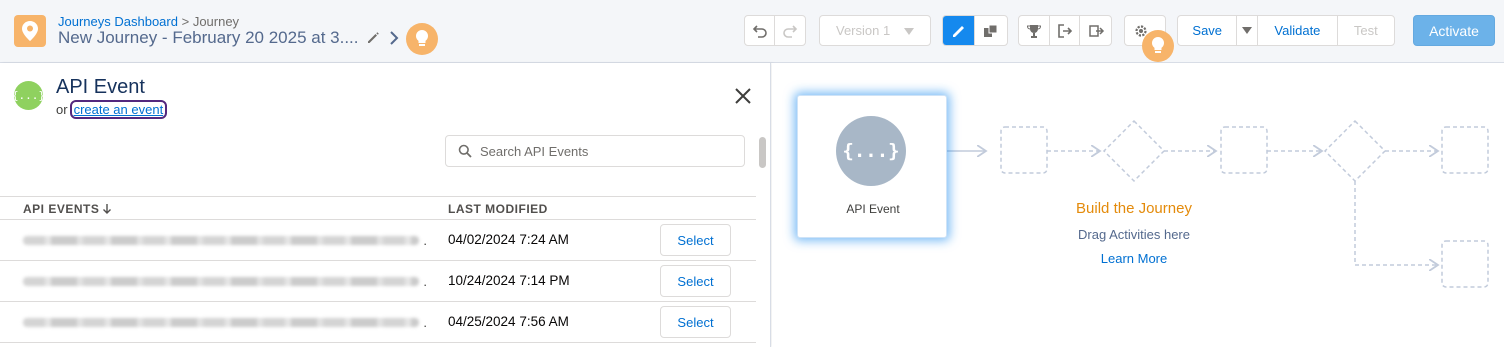  I want to click on search-api-events, so click(595, 151).